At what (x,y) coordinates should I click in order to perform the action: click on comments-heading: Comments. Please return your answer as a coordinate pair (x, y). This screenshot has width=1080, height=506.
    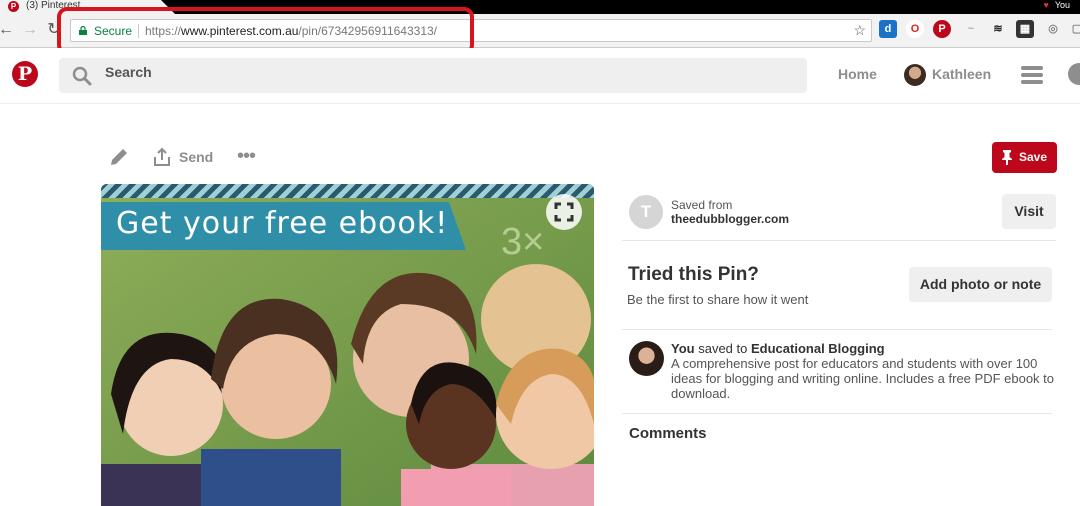
    Looking at the image, I should click on (668, 433).